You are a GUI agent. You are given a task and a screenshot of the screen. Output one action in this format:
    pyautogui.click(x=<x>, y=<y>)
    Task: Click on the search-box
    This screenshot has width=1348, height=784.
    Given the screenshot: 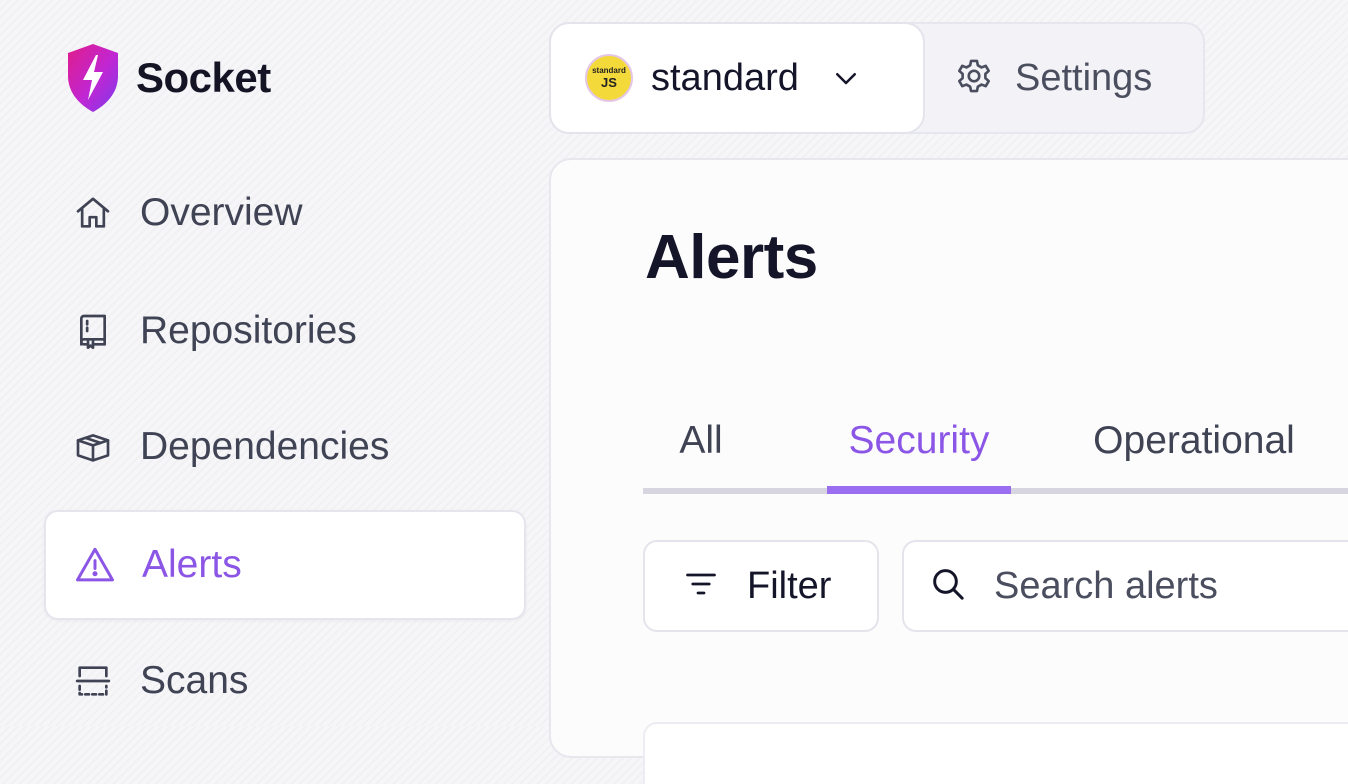 What is the action you would take?
    pyautogui.click(x=1125, y=586)
    